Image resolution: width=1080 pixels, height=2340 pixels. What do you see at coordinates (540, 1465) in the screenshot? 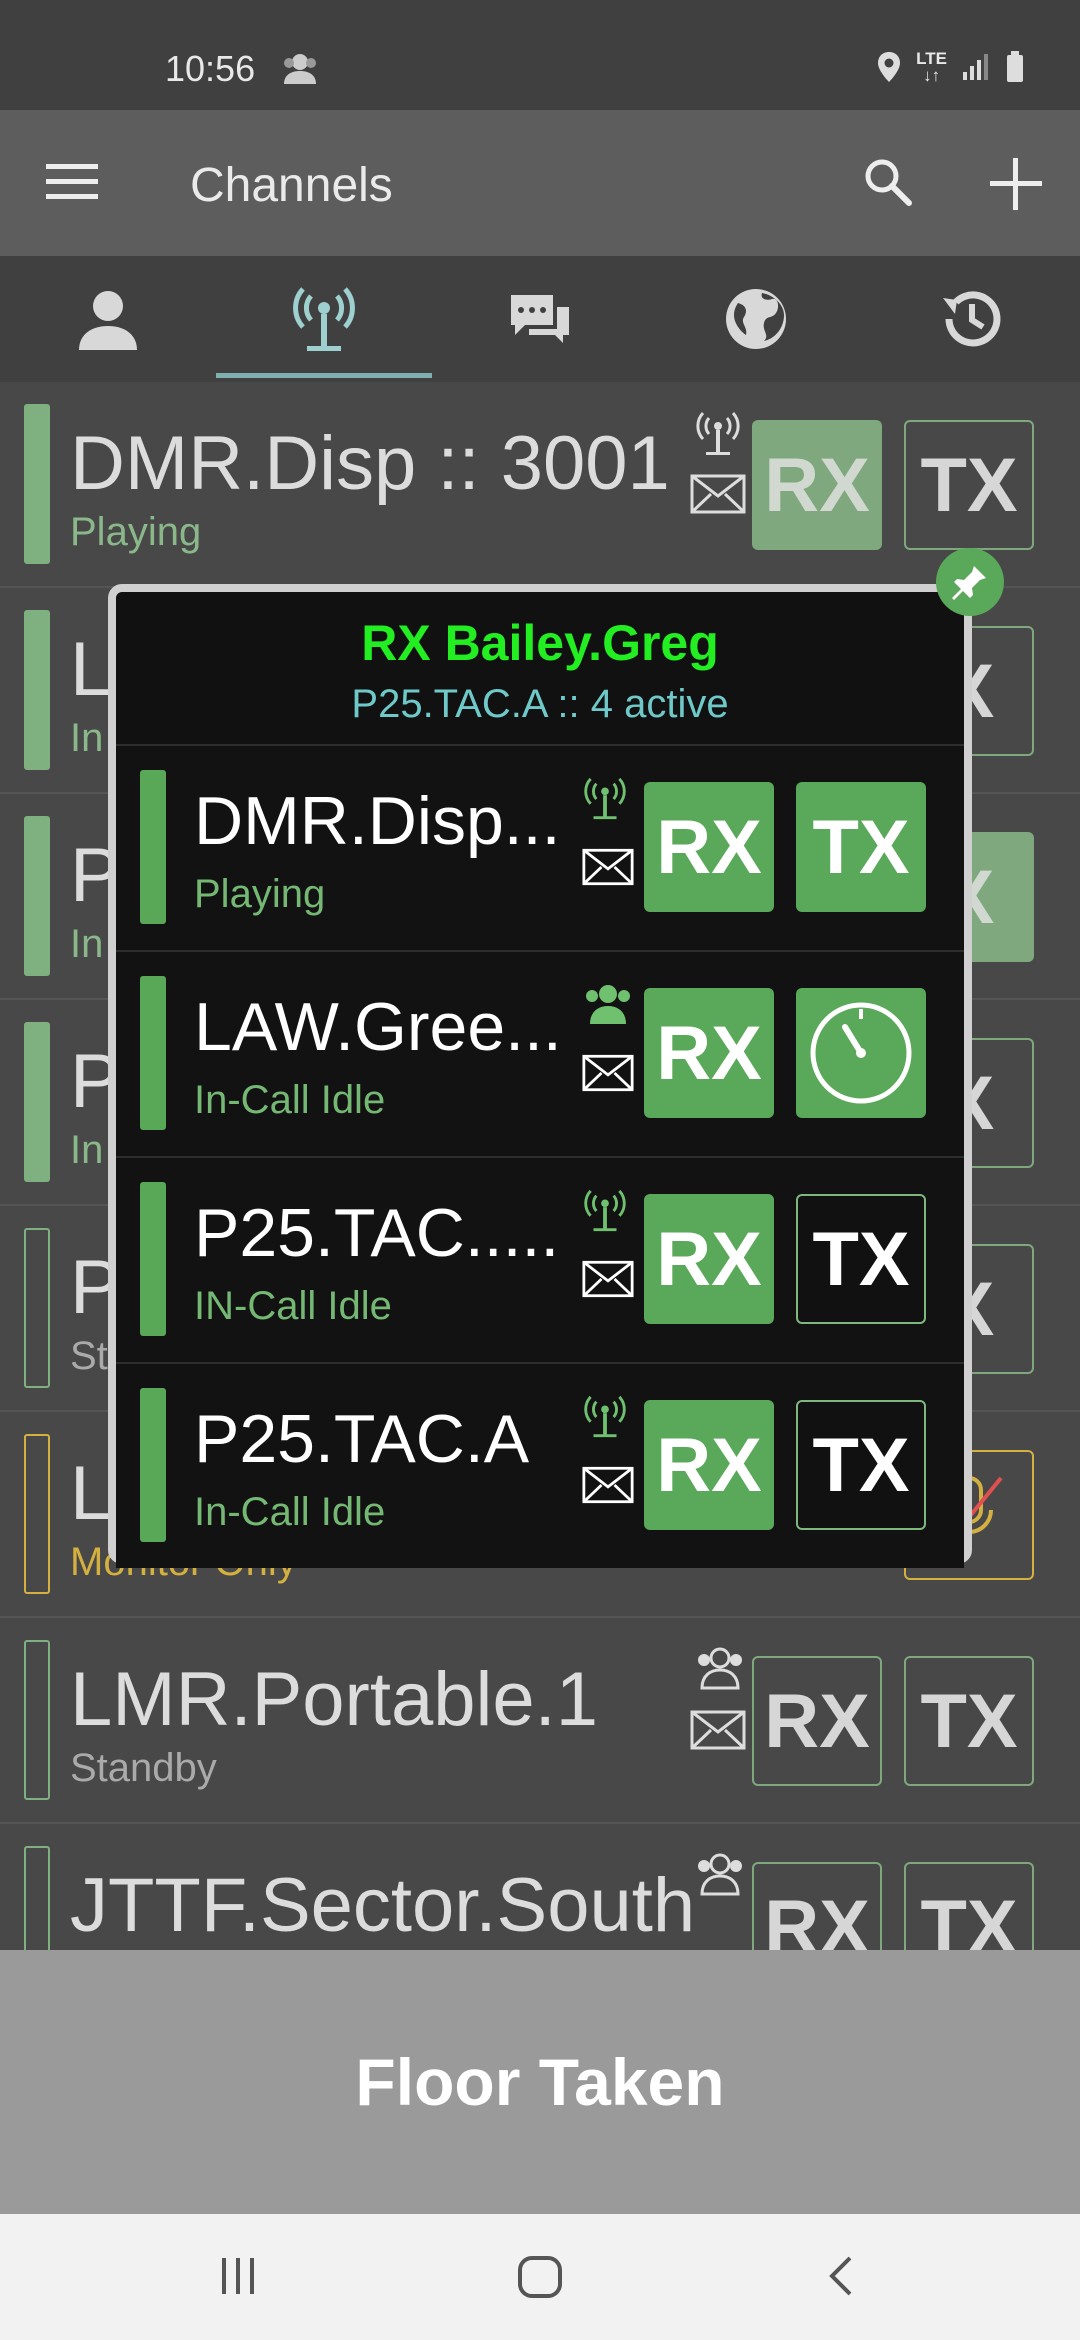
I see `popup-channel-row: P25.TAC.A In-Call Idle RX TX` at bounding box center [540, 1465].